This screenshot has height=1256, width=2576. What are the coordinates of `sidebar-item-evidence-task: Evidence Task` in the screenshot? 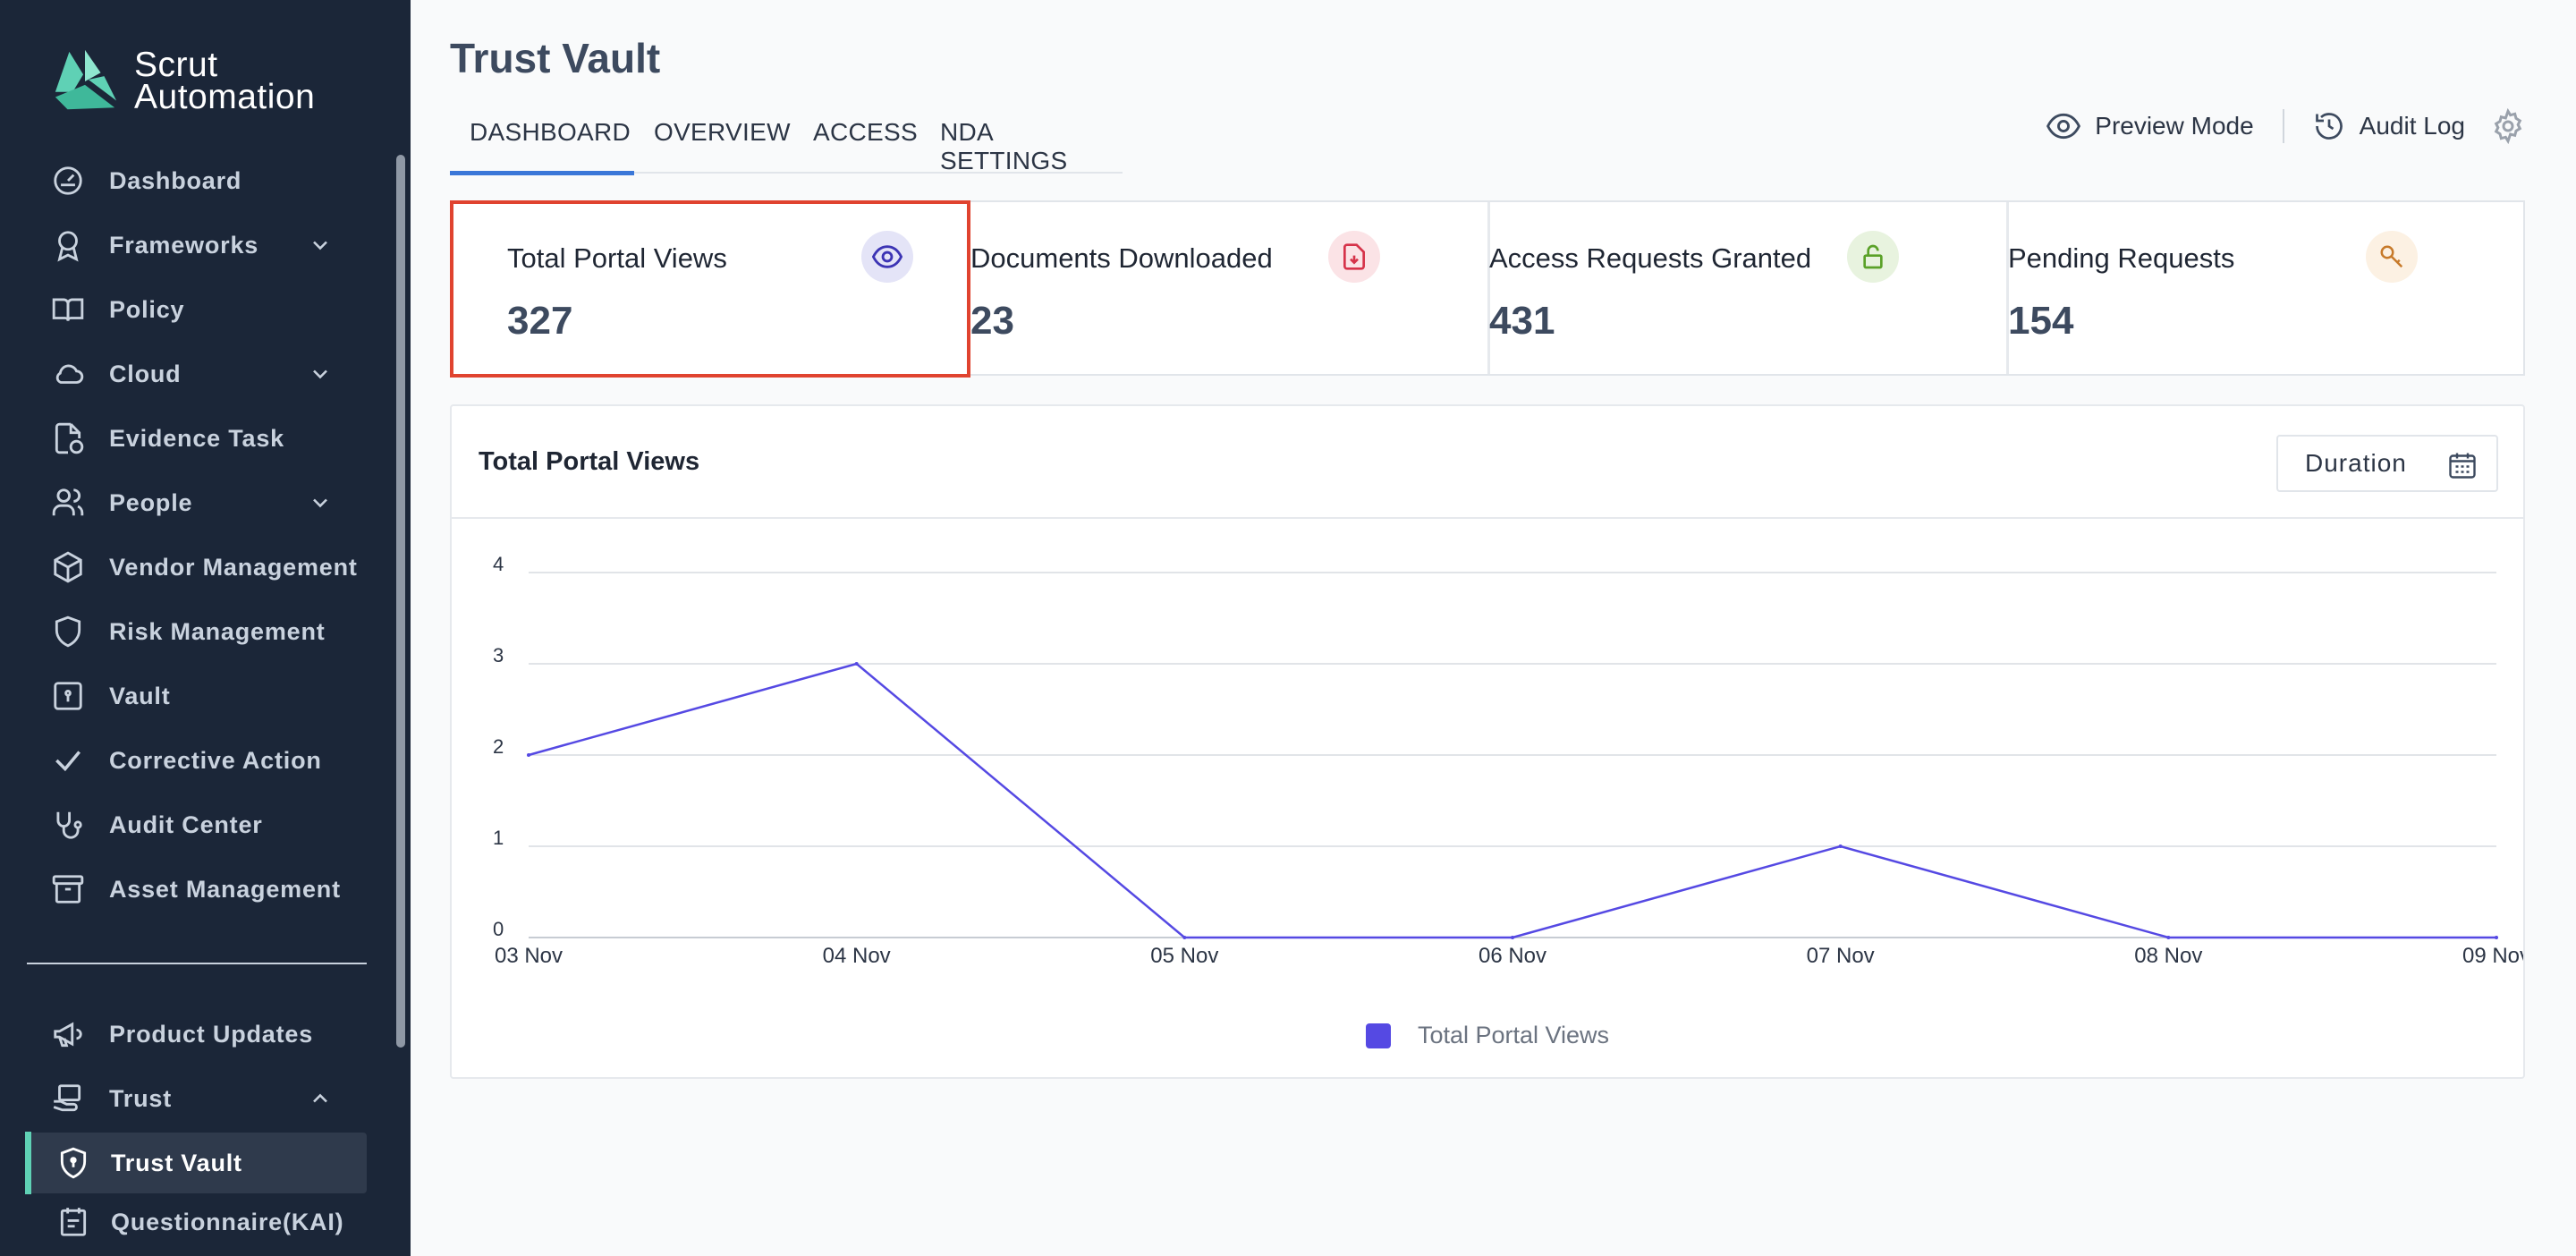 It's located at (196, 438).